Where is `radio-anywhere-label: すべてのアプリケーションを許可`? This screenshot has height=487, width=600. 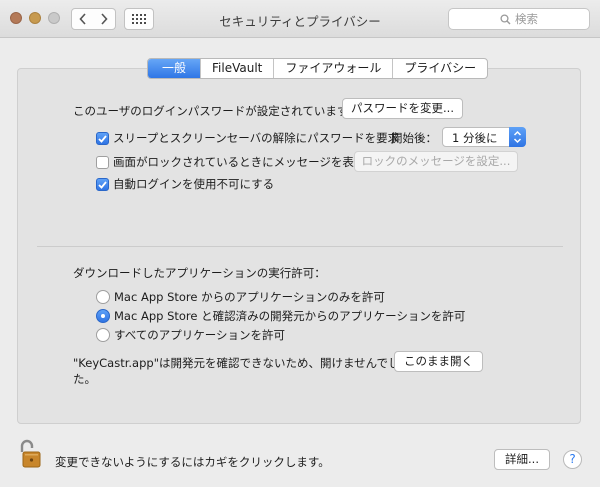 radio-anywhere-label: すべてのアプリケーションを許可 is located at coordinates (200, 335).